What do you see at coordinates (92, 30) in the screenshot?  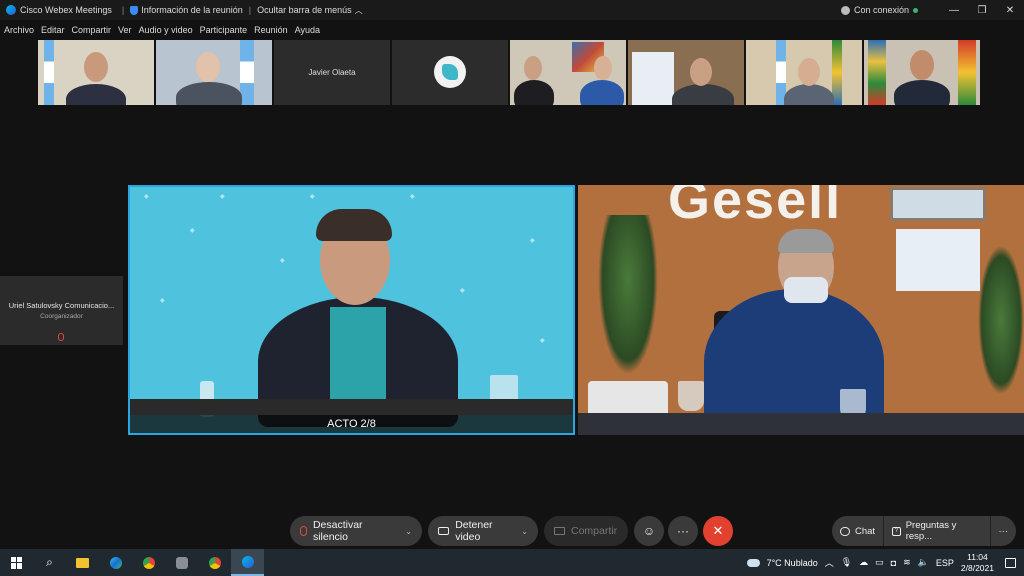 I see `menu-compartir: Compartir` at bounding box center [92, 30].